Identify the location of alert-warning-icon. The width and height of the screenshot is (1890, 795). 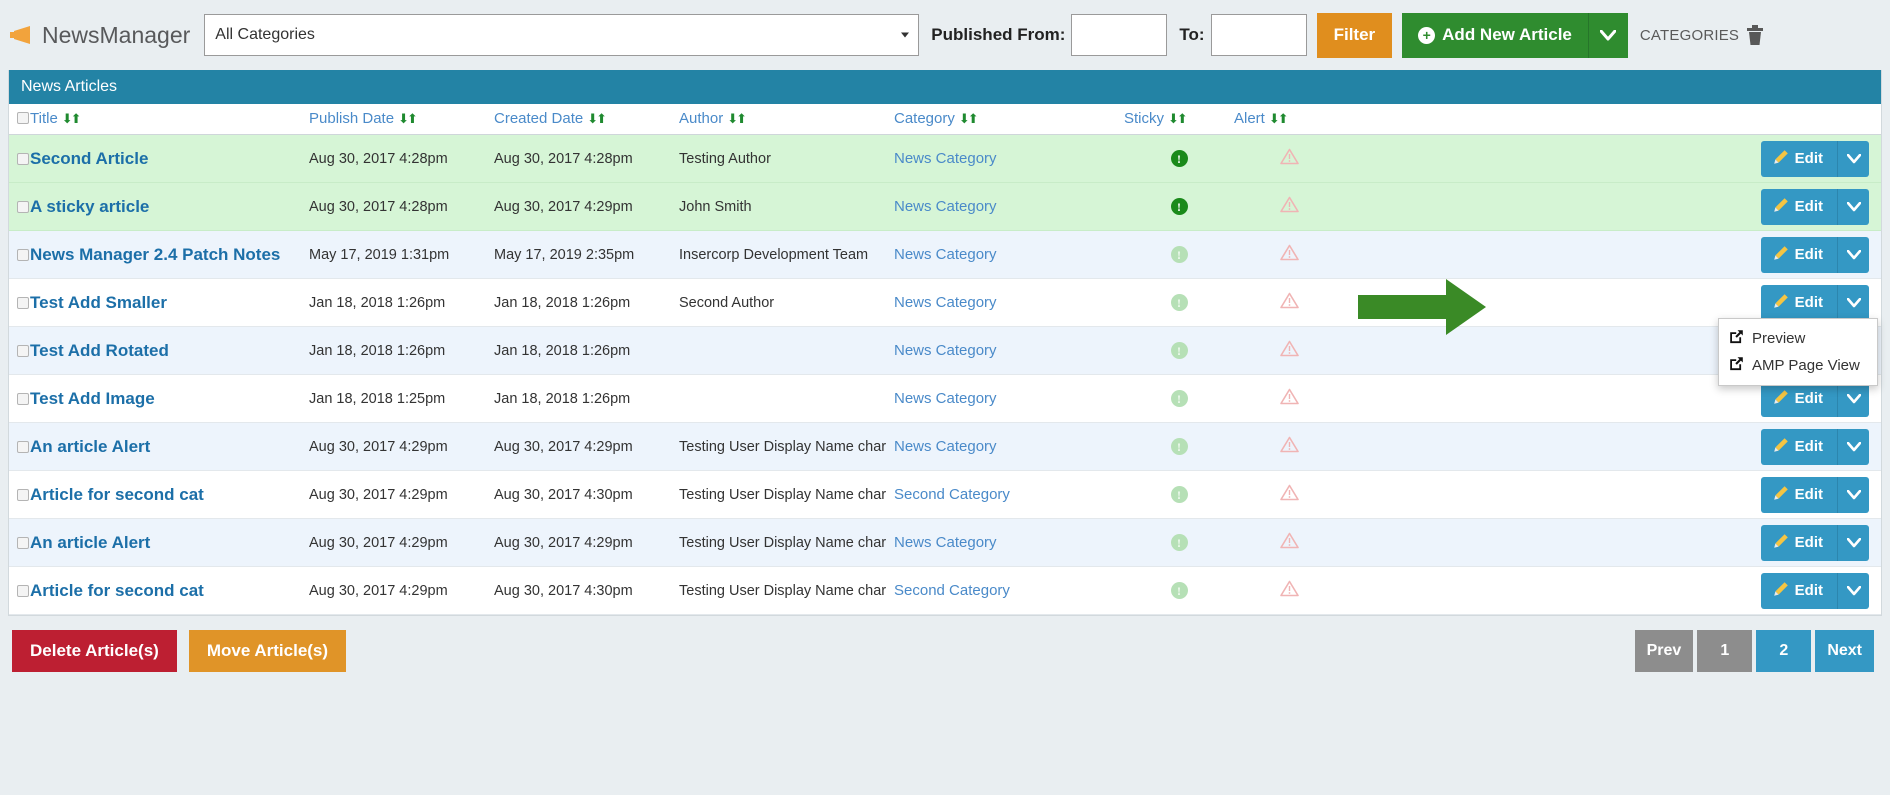
(1289, 158).